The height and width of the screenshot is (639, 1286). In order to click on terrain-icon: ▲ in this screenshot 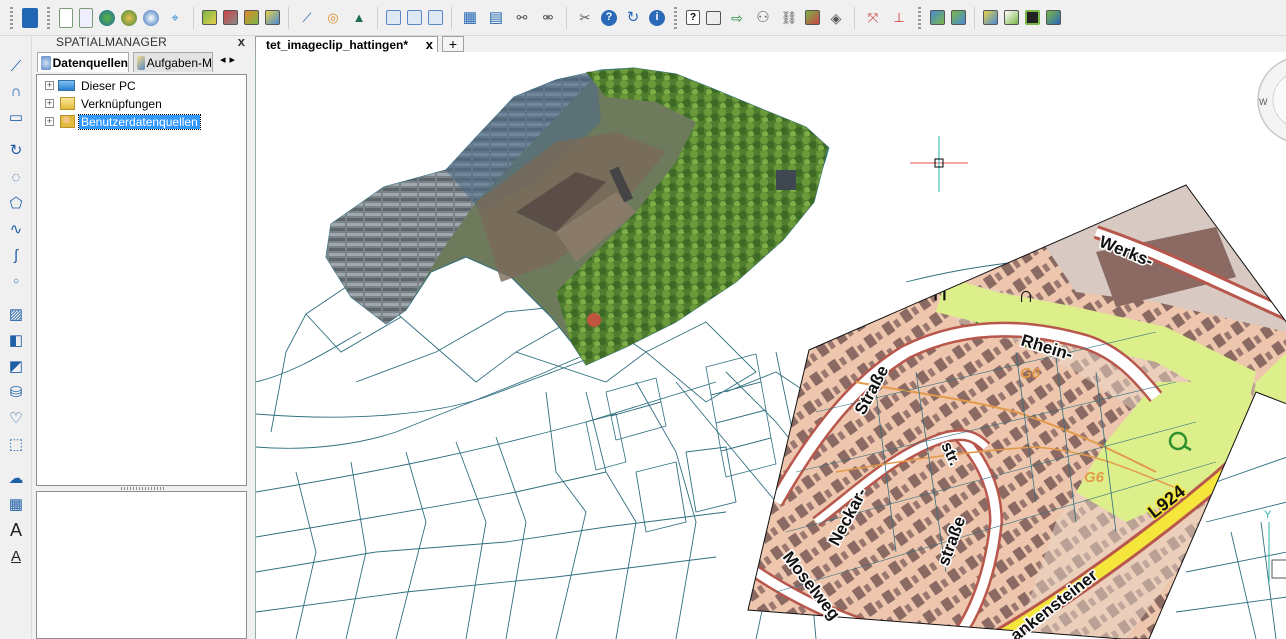, I will do `click(359, 18)`.